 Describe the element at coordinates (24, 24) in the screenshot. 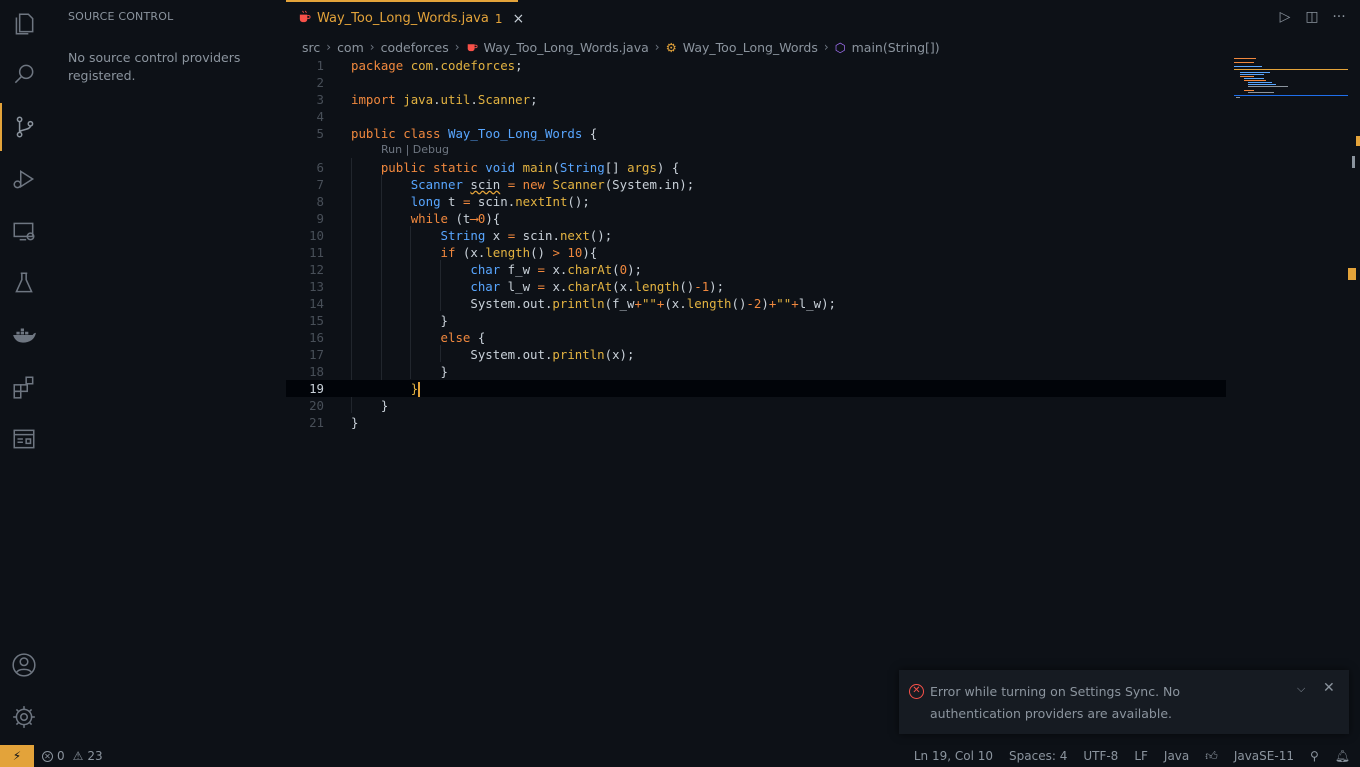

I see `explorer-icon` at that location.